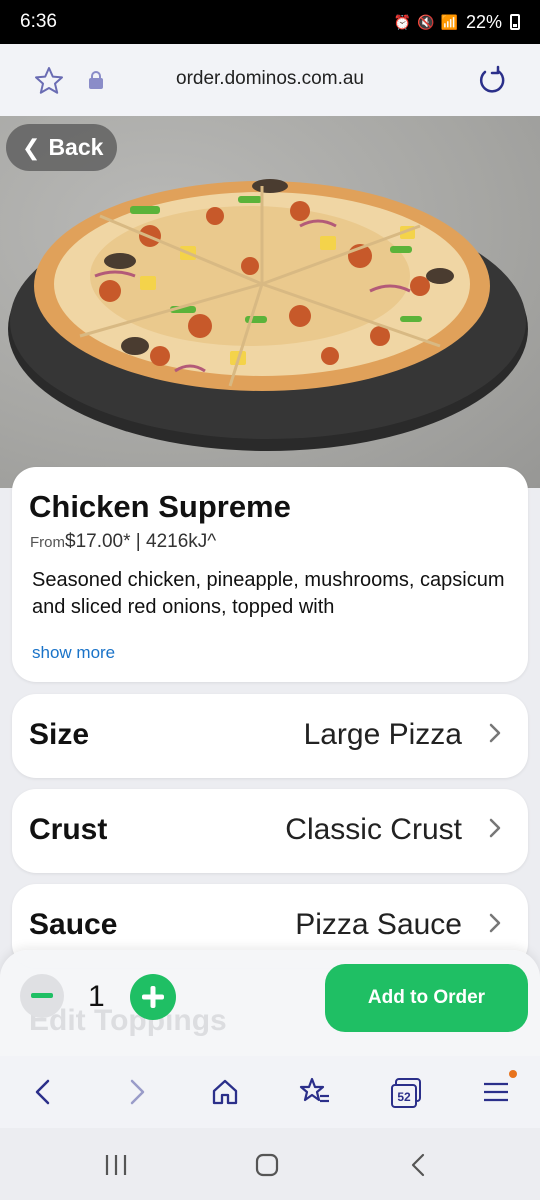 Image resolution: width=540 pixels, height=1200 pixels. I want to click on recent-apps-icon, so click(116, 1165).